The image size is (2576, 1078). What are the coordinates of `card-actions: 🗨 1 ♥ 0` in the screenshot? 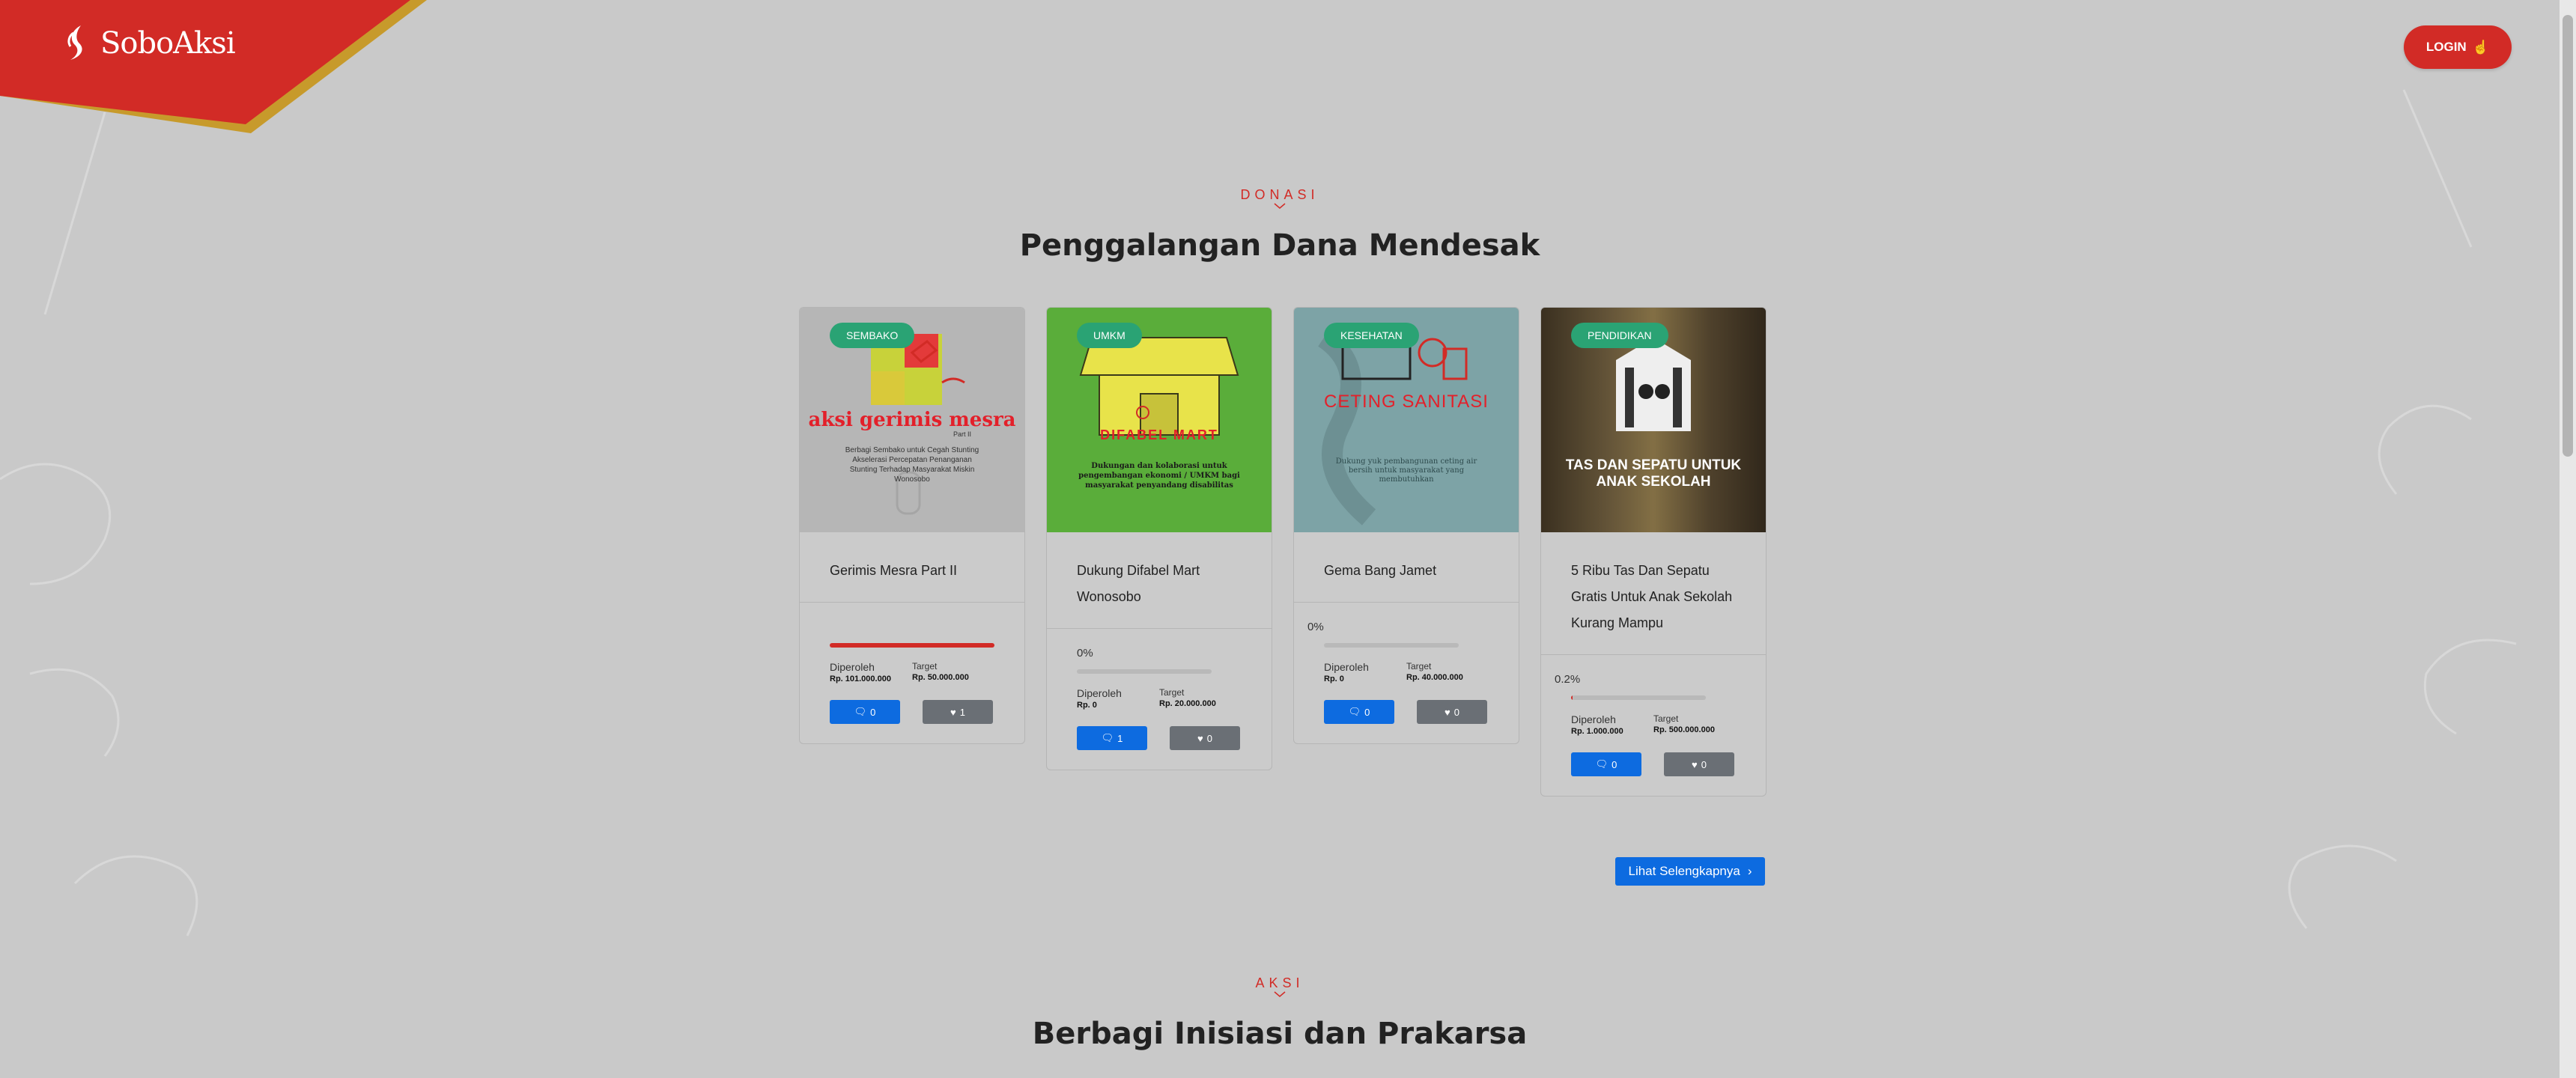 It's located at (1159, 738).